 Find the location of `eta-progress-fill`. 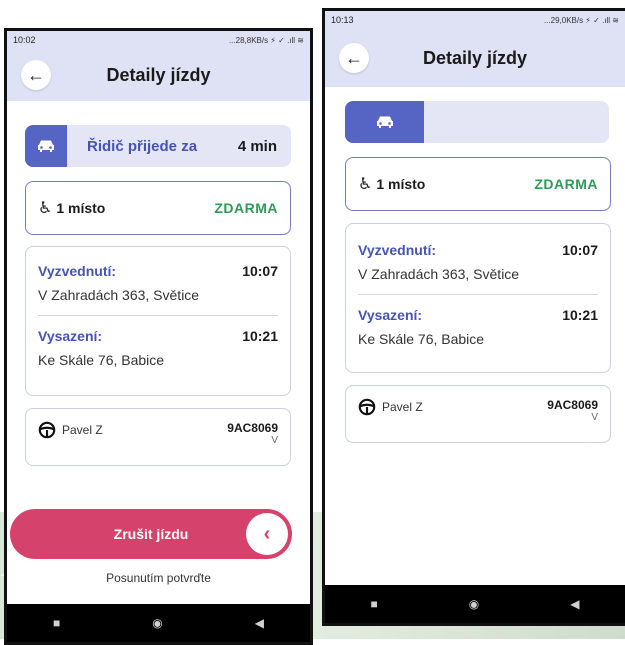

eta-progress-fill is located at coordinates (385, 122).